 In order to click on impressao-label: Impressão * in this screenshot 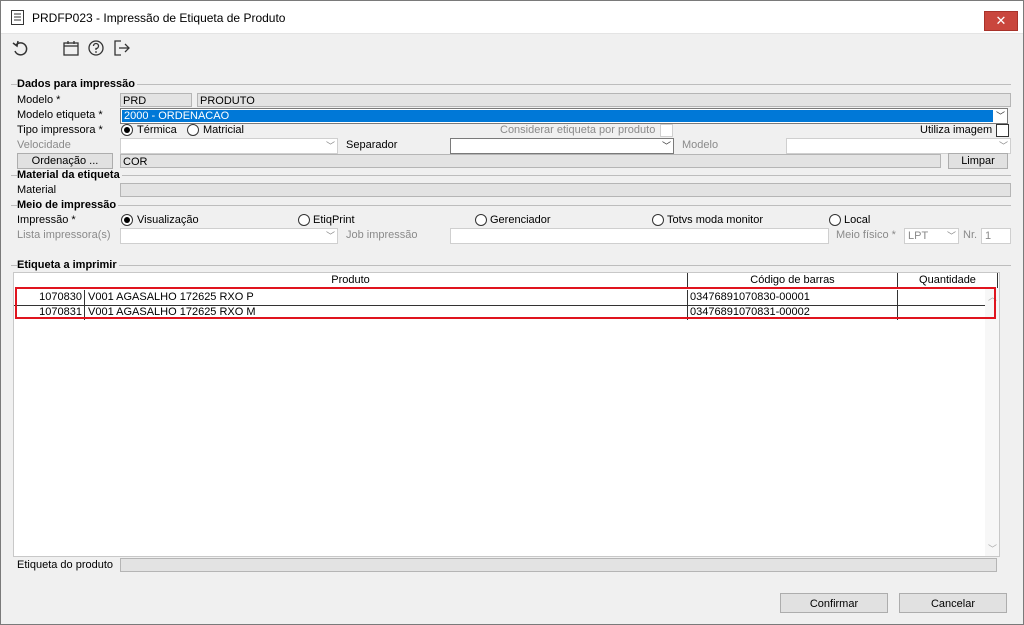, I will do `click(46, 220)`.